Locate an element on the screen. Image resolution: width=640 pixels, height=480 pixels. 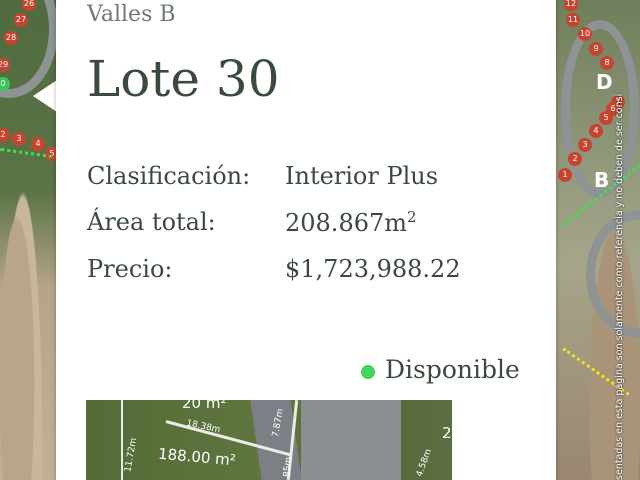
field-value: 208.867m2 is located at coordinates (351, 222).